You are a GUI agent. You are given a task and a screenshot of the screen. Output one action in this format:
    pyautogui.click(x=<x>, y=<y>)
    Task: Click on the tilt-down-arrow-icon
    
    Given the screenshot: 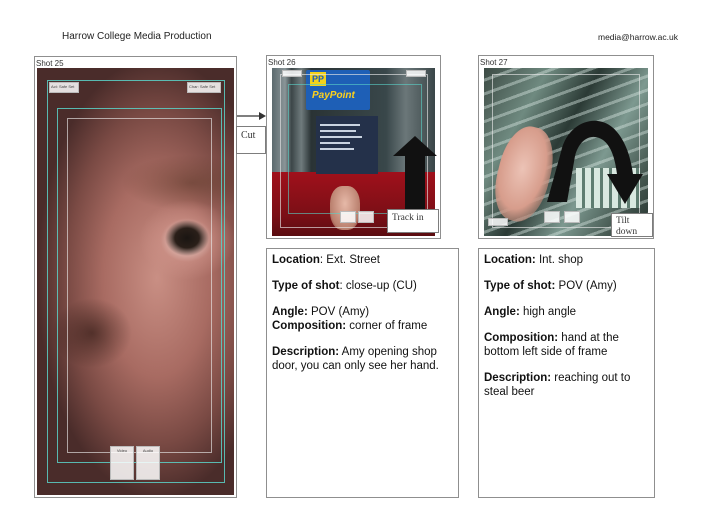 What is the action you would take?
    pyautogui.click(x=595, y=162)
    